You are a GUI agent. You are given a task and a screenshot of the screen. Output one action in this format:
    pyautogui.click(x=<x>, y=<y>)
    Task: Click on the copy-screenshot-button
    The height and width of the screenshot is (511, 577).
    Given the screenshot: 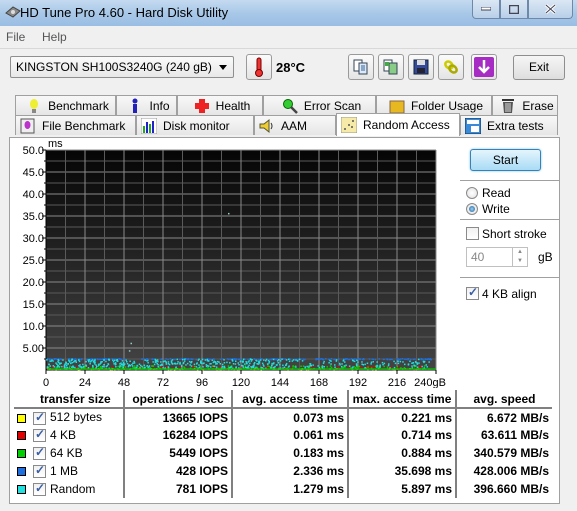 What is the action you would take?
    pyautogui.click(x=391, y=67)
    